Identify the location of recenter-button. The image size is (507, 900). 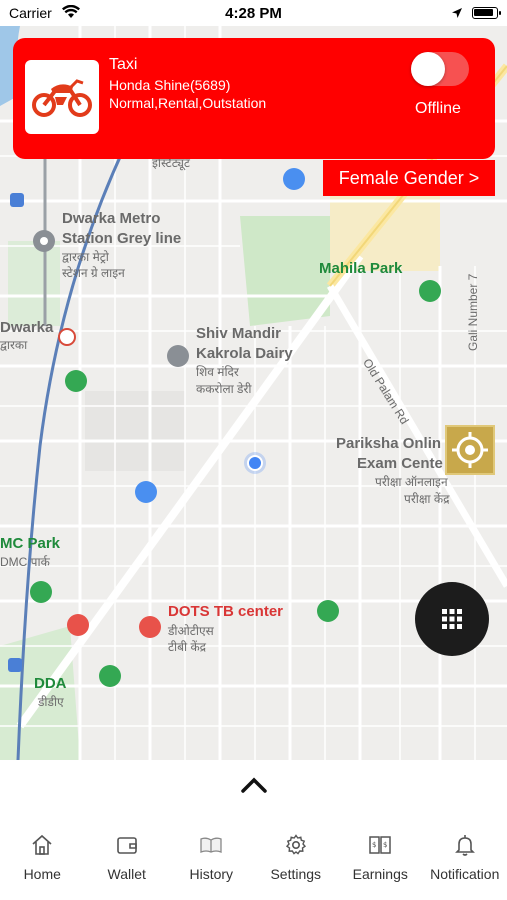
(470, 450).